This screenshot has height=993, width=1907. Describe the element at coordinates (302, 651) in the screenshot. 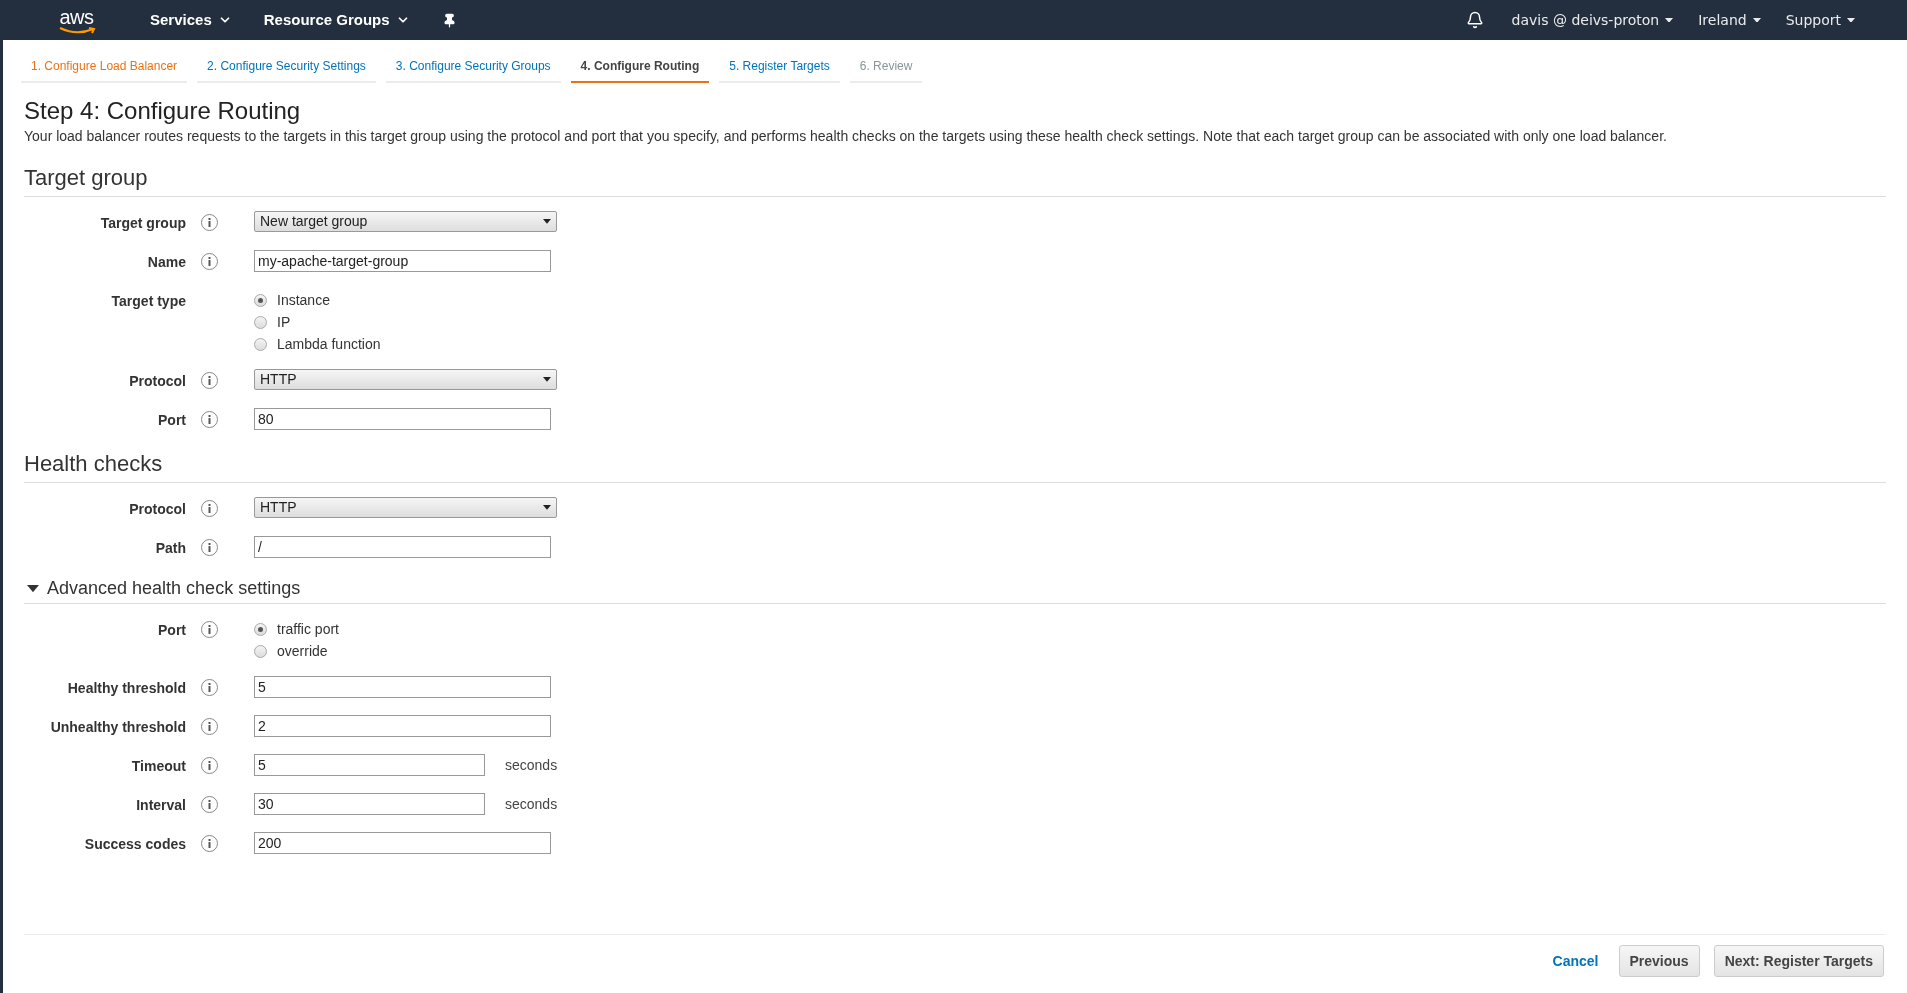

I see `radio-label: override` at that location.